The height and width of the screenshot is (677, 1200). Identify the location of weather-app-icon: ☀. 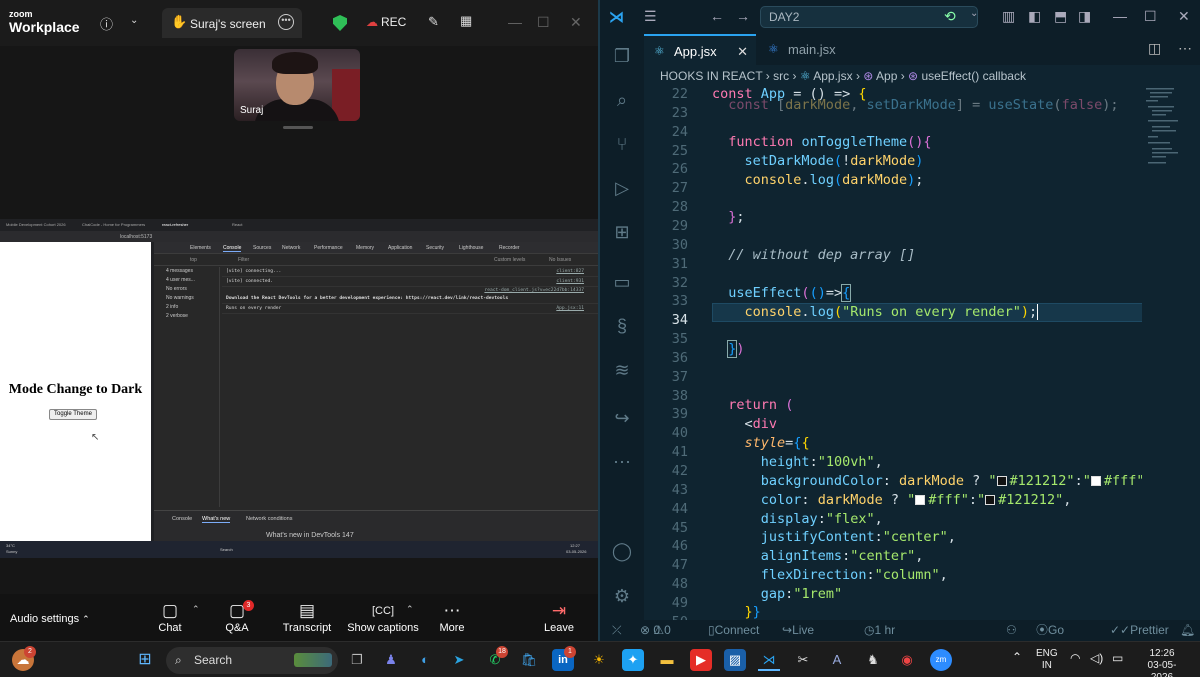
(599, 660).